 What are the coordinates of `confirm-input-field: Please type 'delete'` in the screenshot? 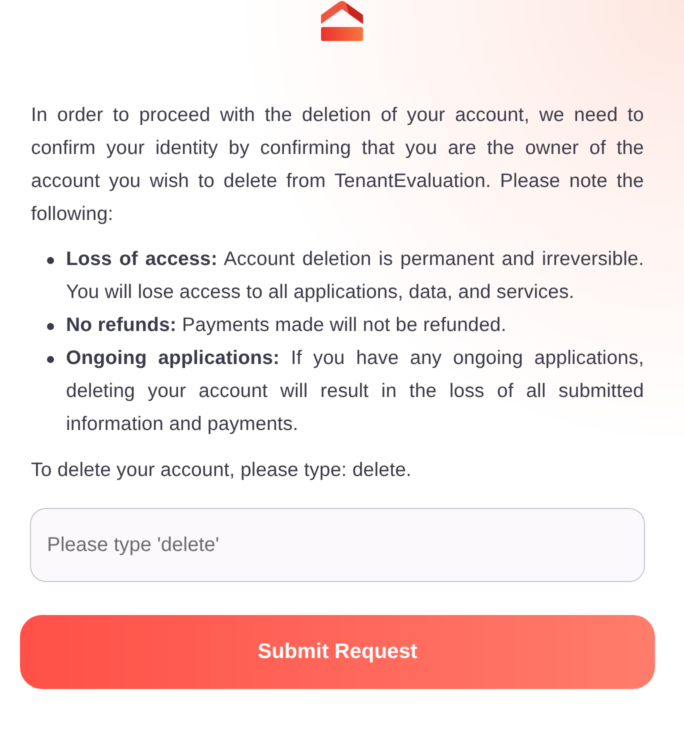 It's located at (337, 545).